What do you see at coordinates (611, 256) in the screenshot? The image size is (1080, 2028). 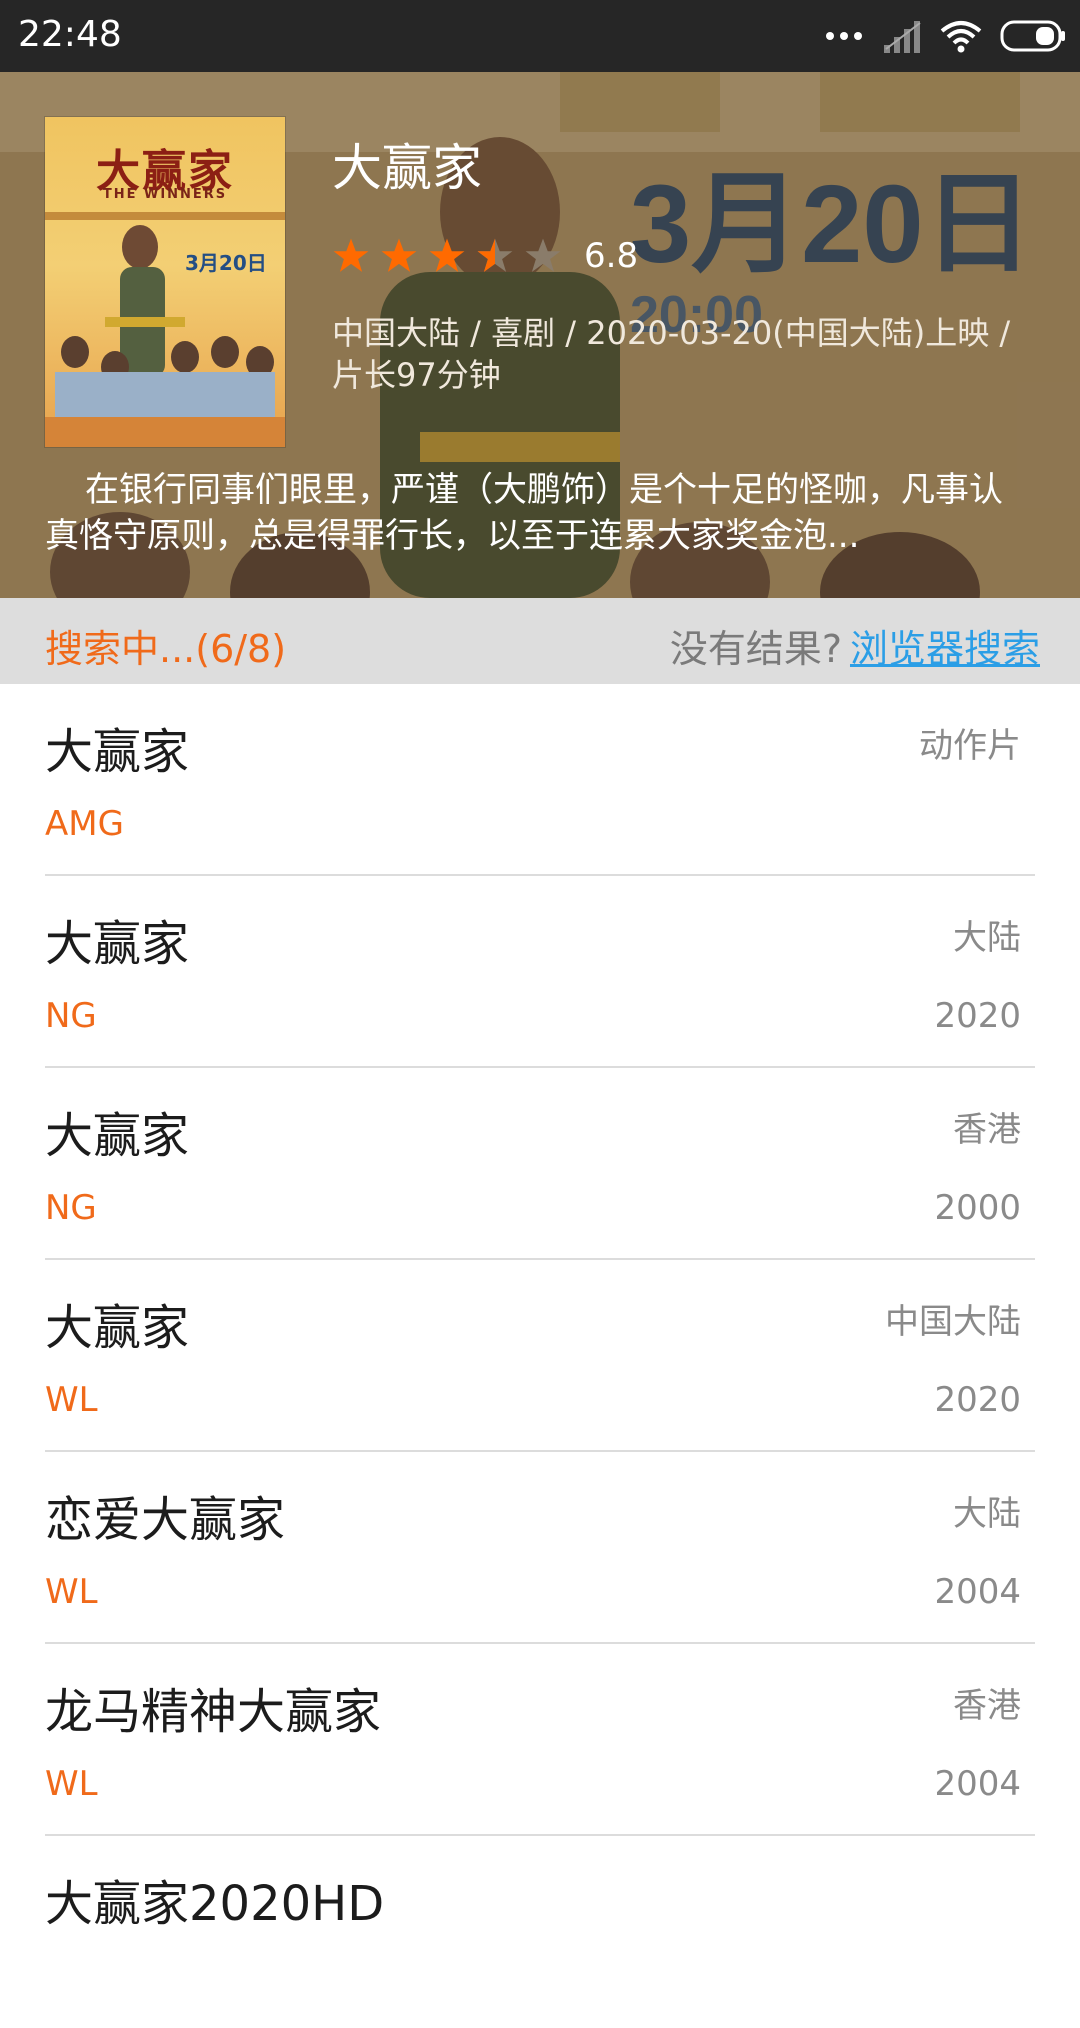 I see `rating-value: 6.8` at bounding box center [611, 256].